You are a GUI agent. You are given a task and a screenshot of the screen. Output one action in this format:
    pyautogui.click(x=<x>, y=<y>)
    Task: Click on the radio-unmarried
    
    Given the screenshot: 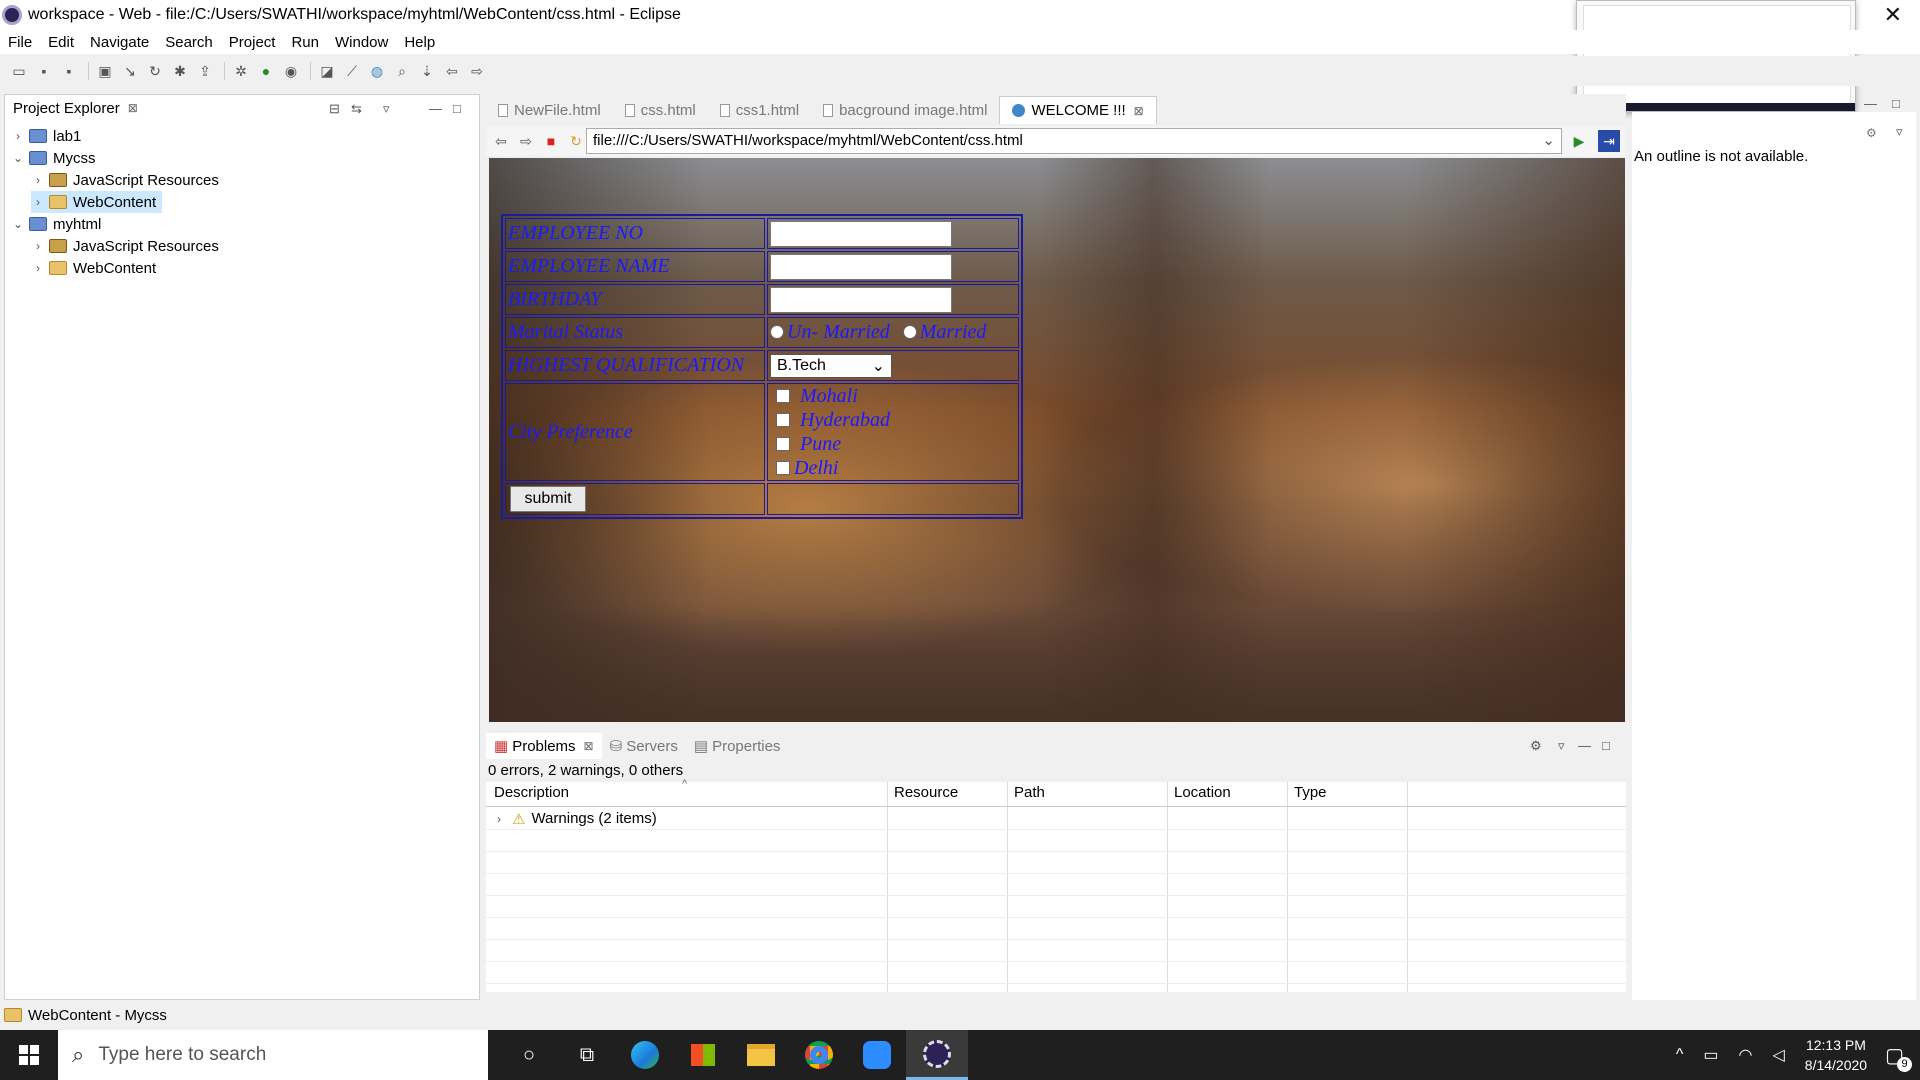 What is the action you would take?
    pyautogui.click(x=777, y=332)
    